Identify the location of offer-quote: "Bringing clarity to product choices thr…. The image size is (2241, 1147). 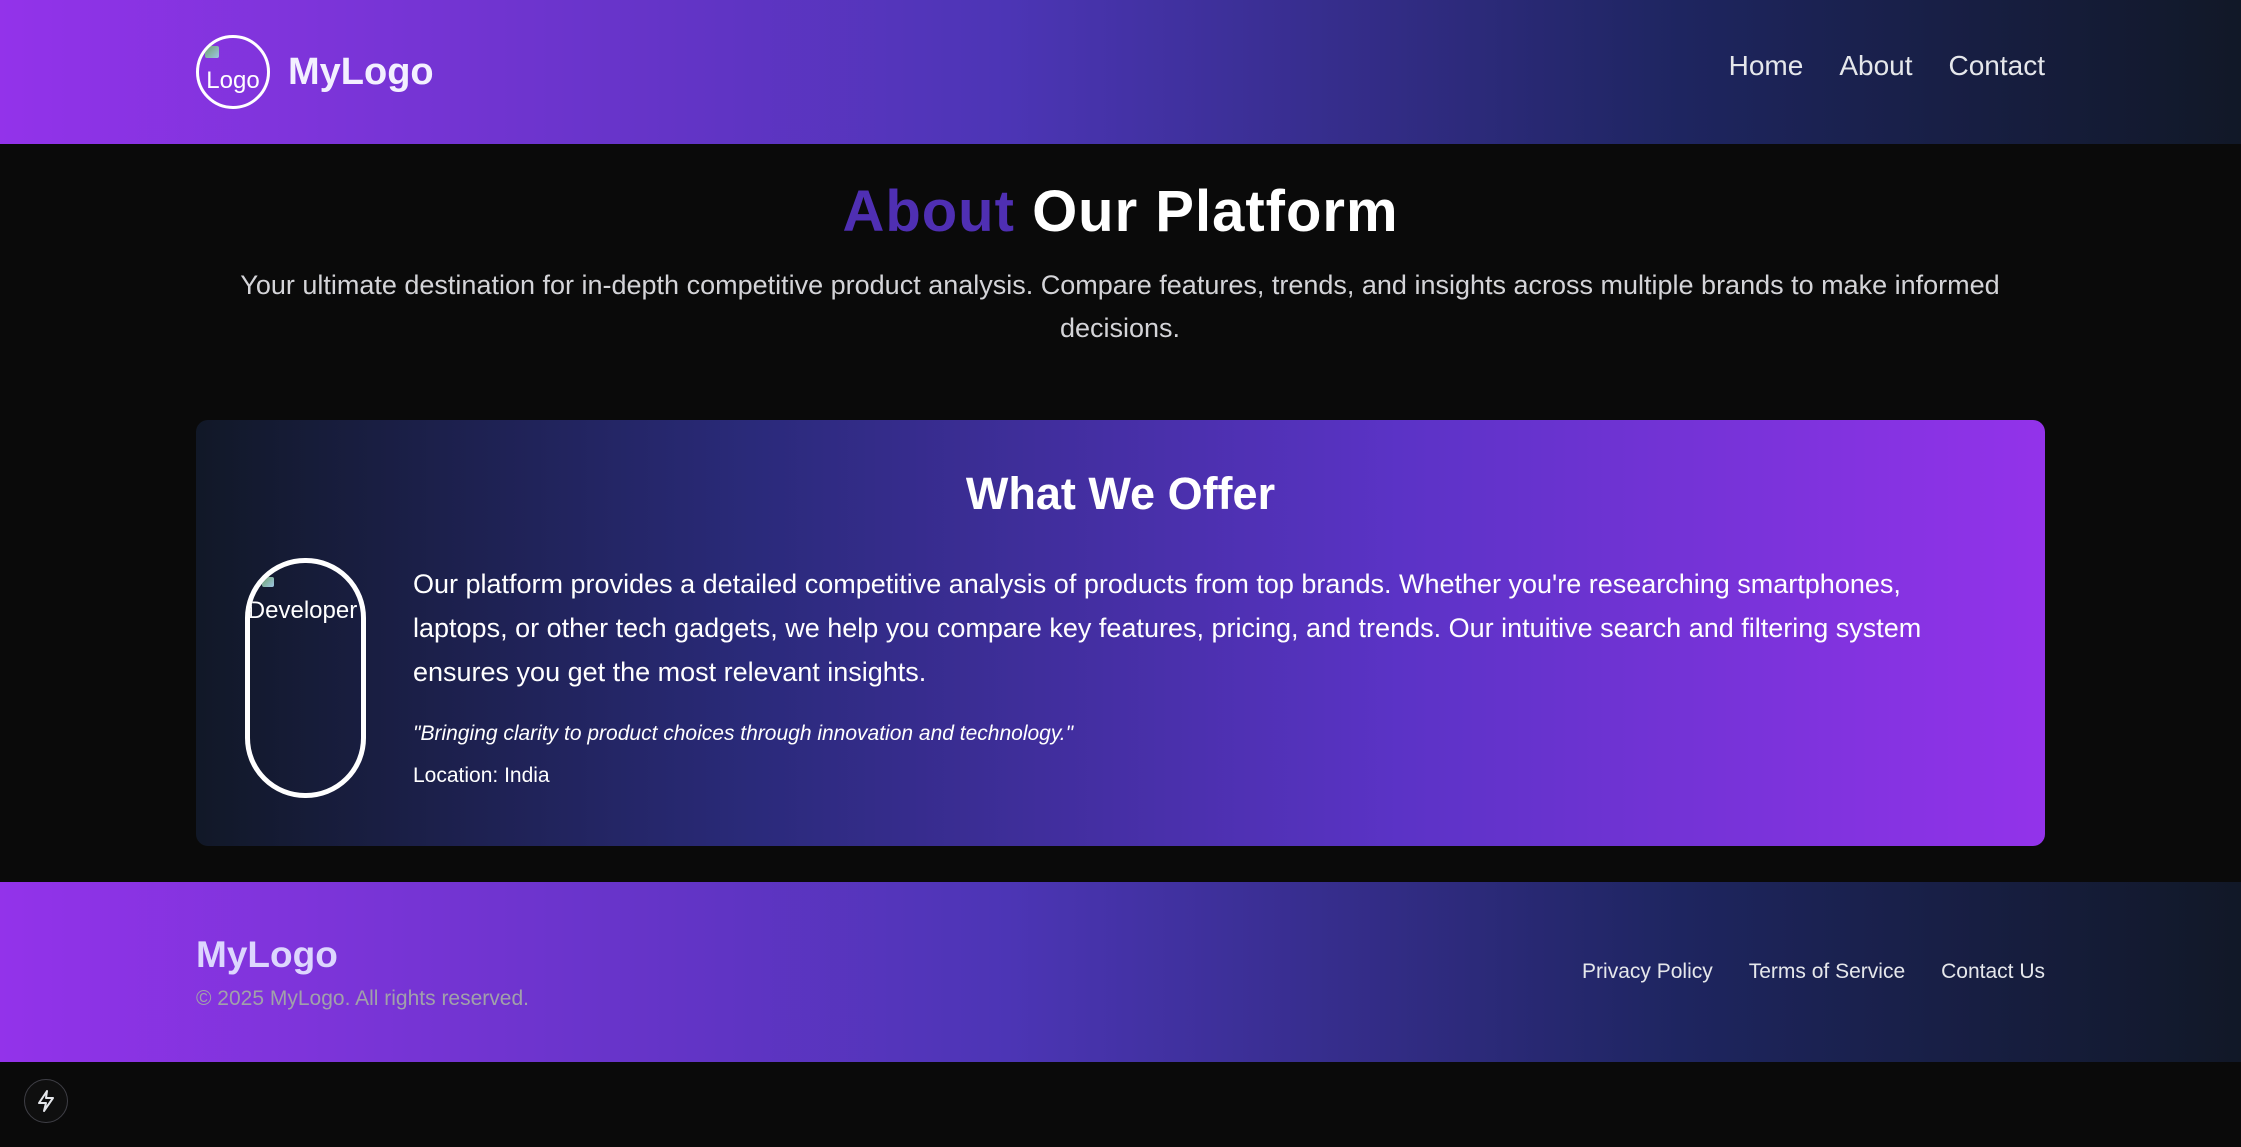
(743, 733).